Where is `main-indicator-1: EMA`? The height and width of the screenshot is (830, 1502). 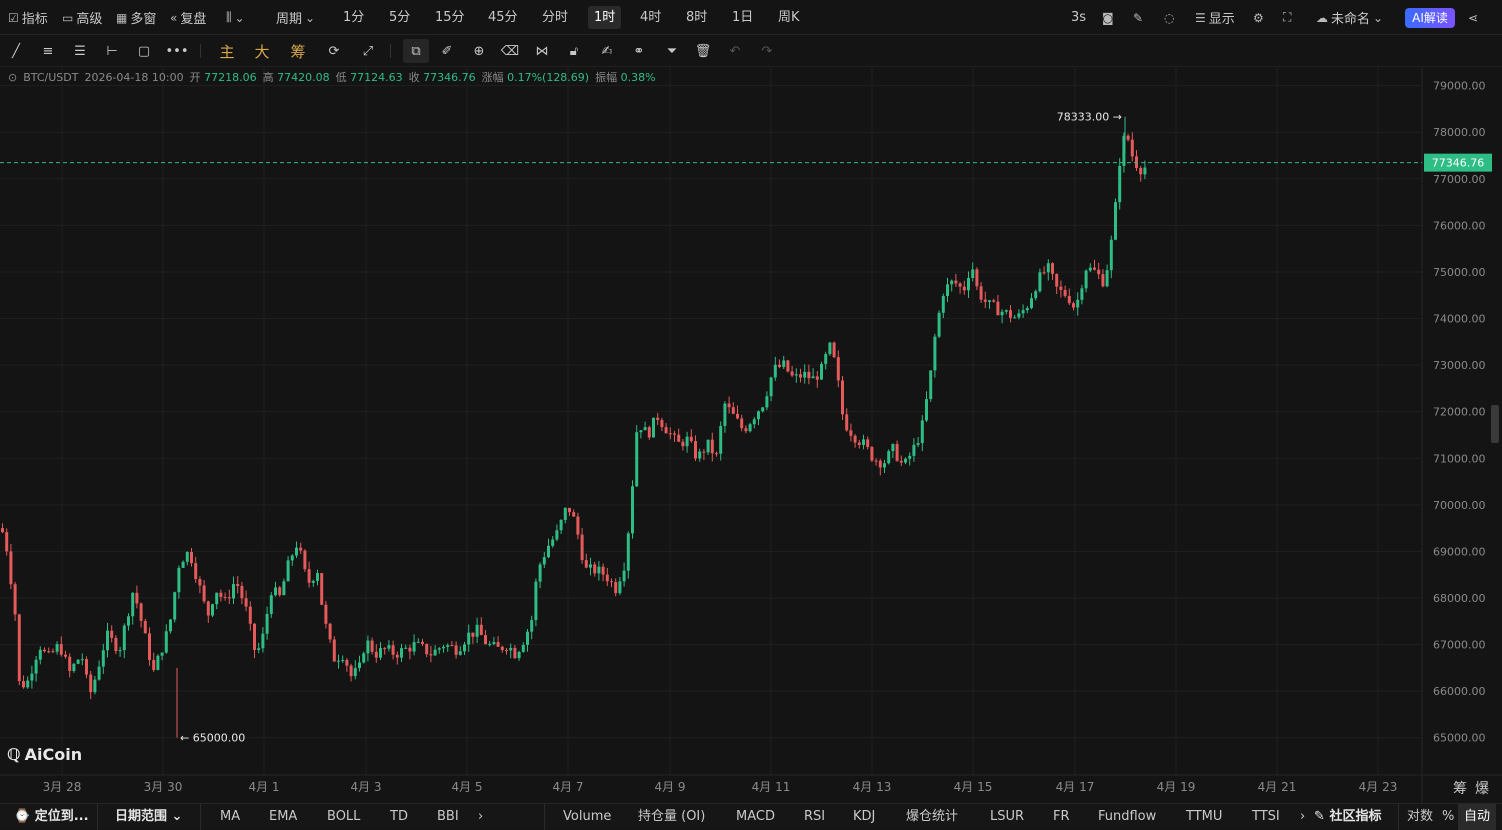 main-indicator-1: EMA is located at coordinates (283, 817).